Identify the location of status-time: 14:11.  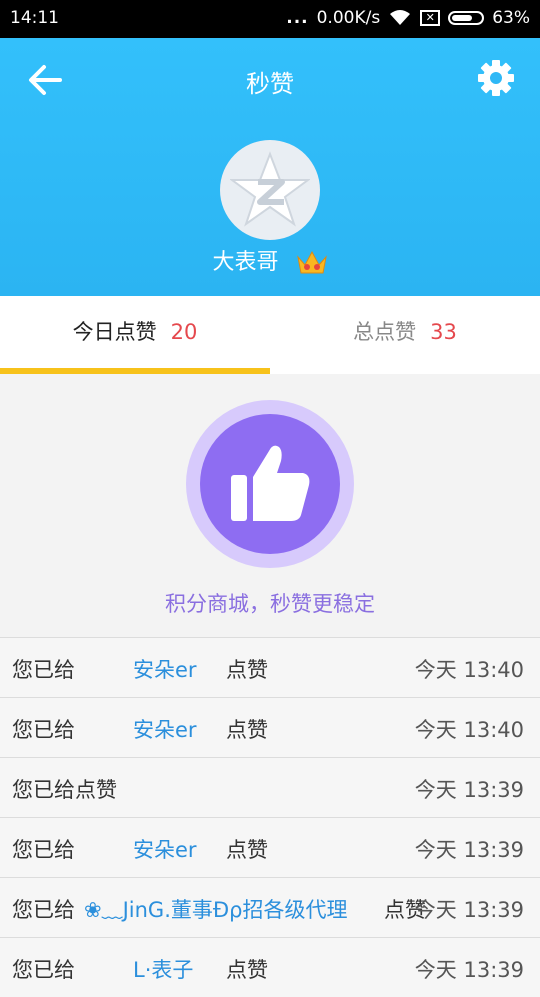
(34, 18).